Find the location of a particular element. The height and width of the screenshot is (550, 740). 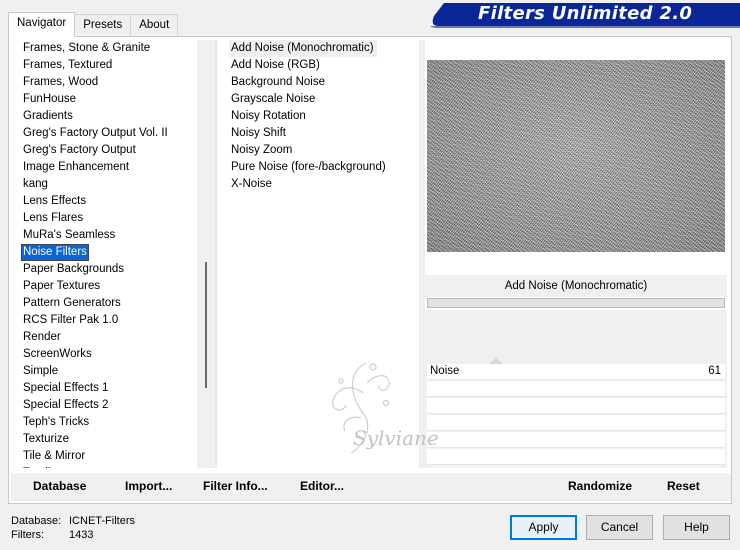

status-filters-label: Filters: is located at coordinates (27, 535).